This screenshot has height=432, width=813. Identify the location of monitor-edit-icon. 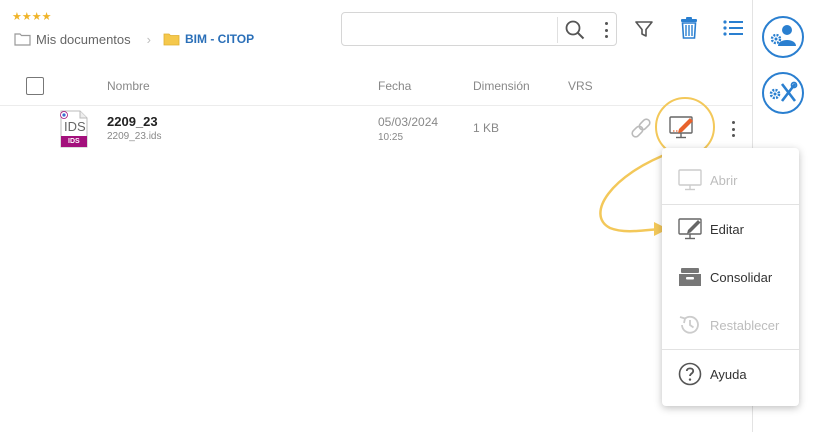
(690, 229).